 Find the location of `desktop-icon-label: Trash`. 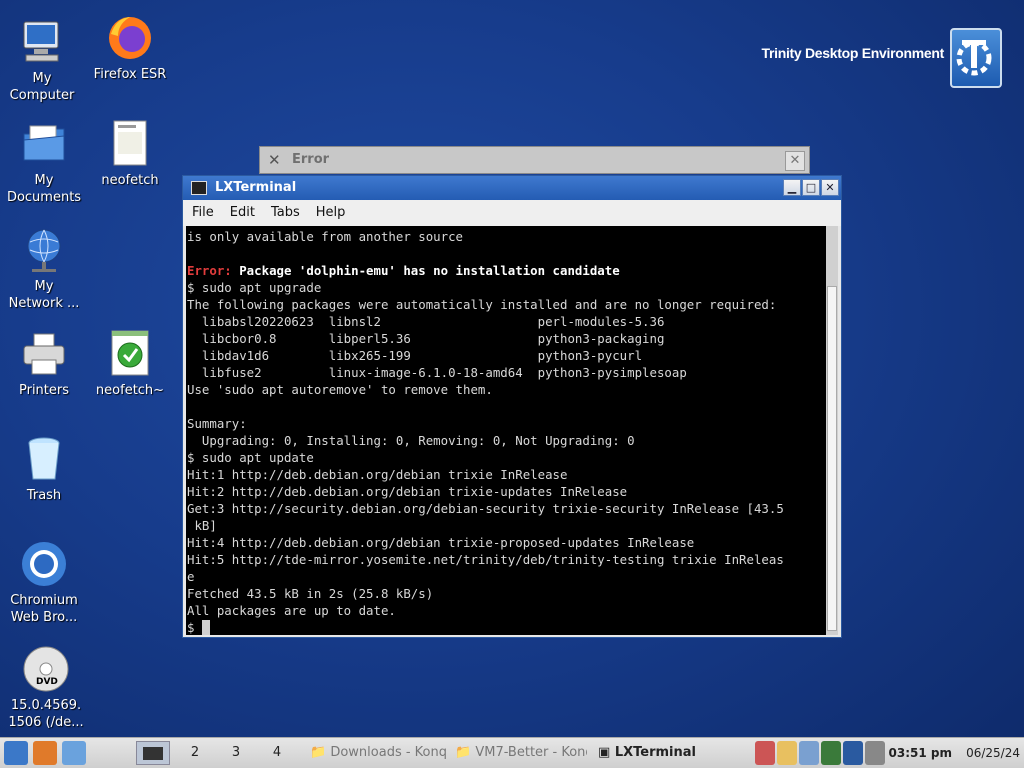

desktop-icon-label: Trash is located at coordinates (44, 495).